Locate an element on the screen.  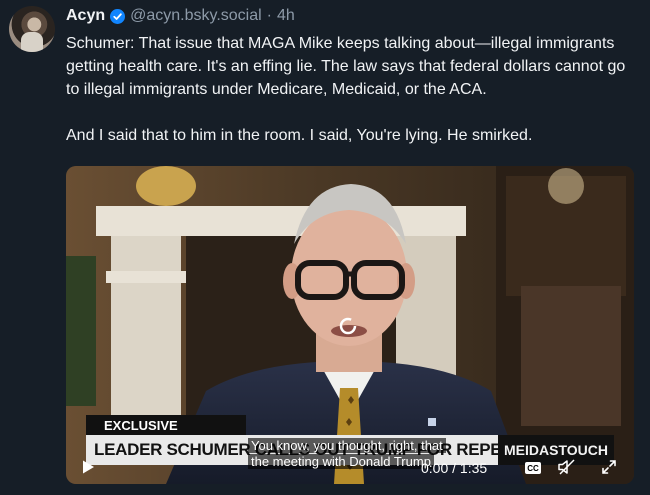
video-controls: 0:00 / 1:35 CC is located at coordinates (350, 467).